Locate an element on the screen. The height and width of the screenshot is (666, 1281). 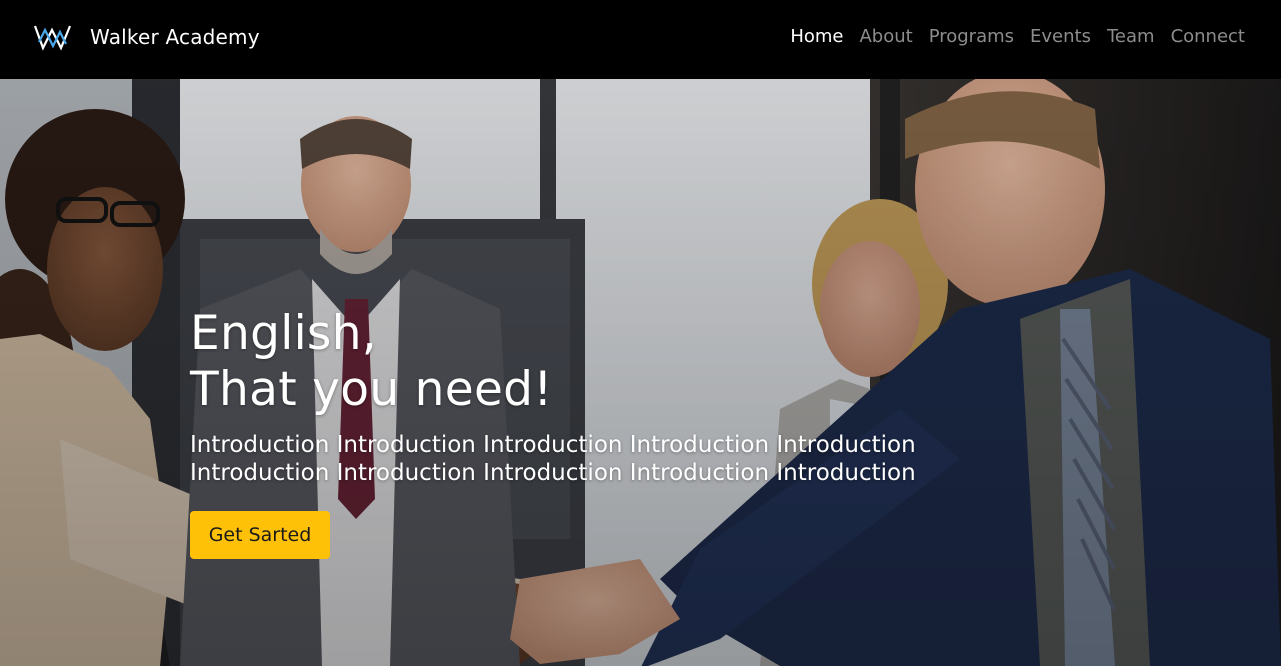
hero-title: English, That you need! is located at coordinates (590, 362).